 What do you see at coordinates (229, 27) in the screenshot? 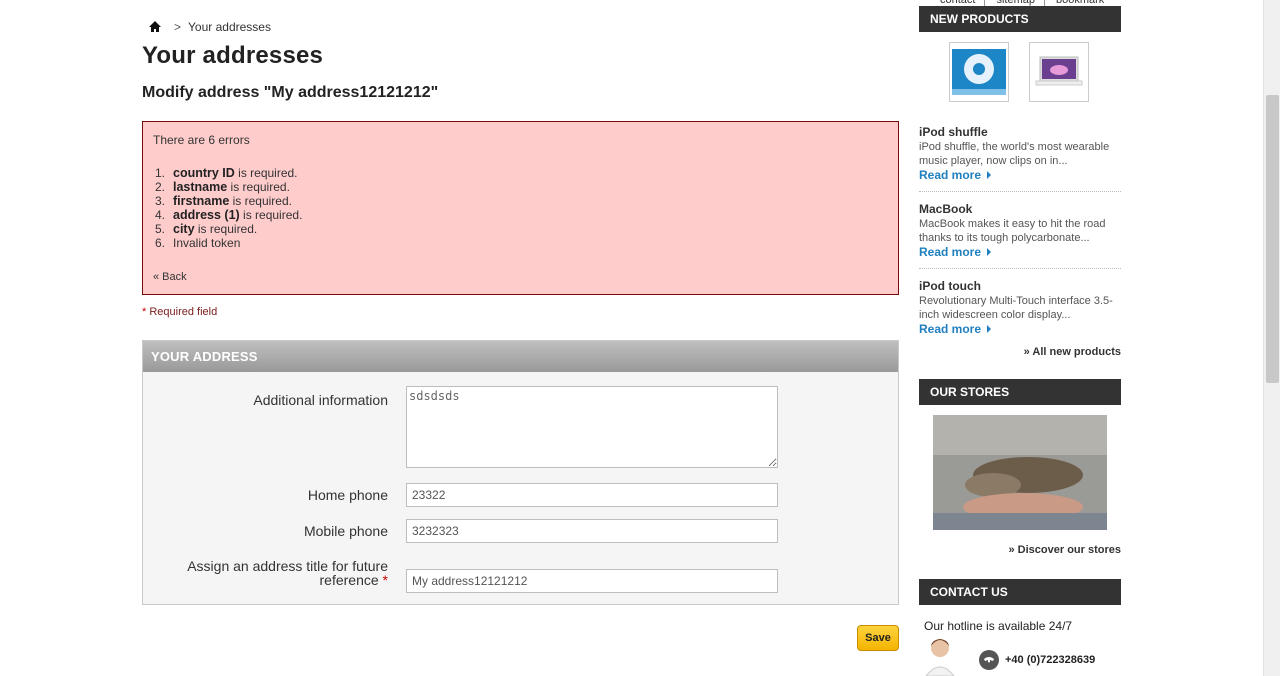
I see `breadcrumb-current: Your addresses` at bounding box center [229, 27].